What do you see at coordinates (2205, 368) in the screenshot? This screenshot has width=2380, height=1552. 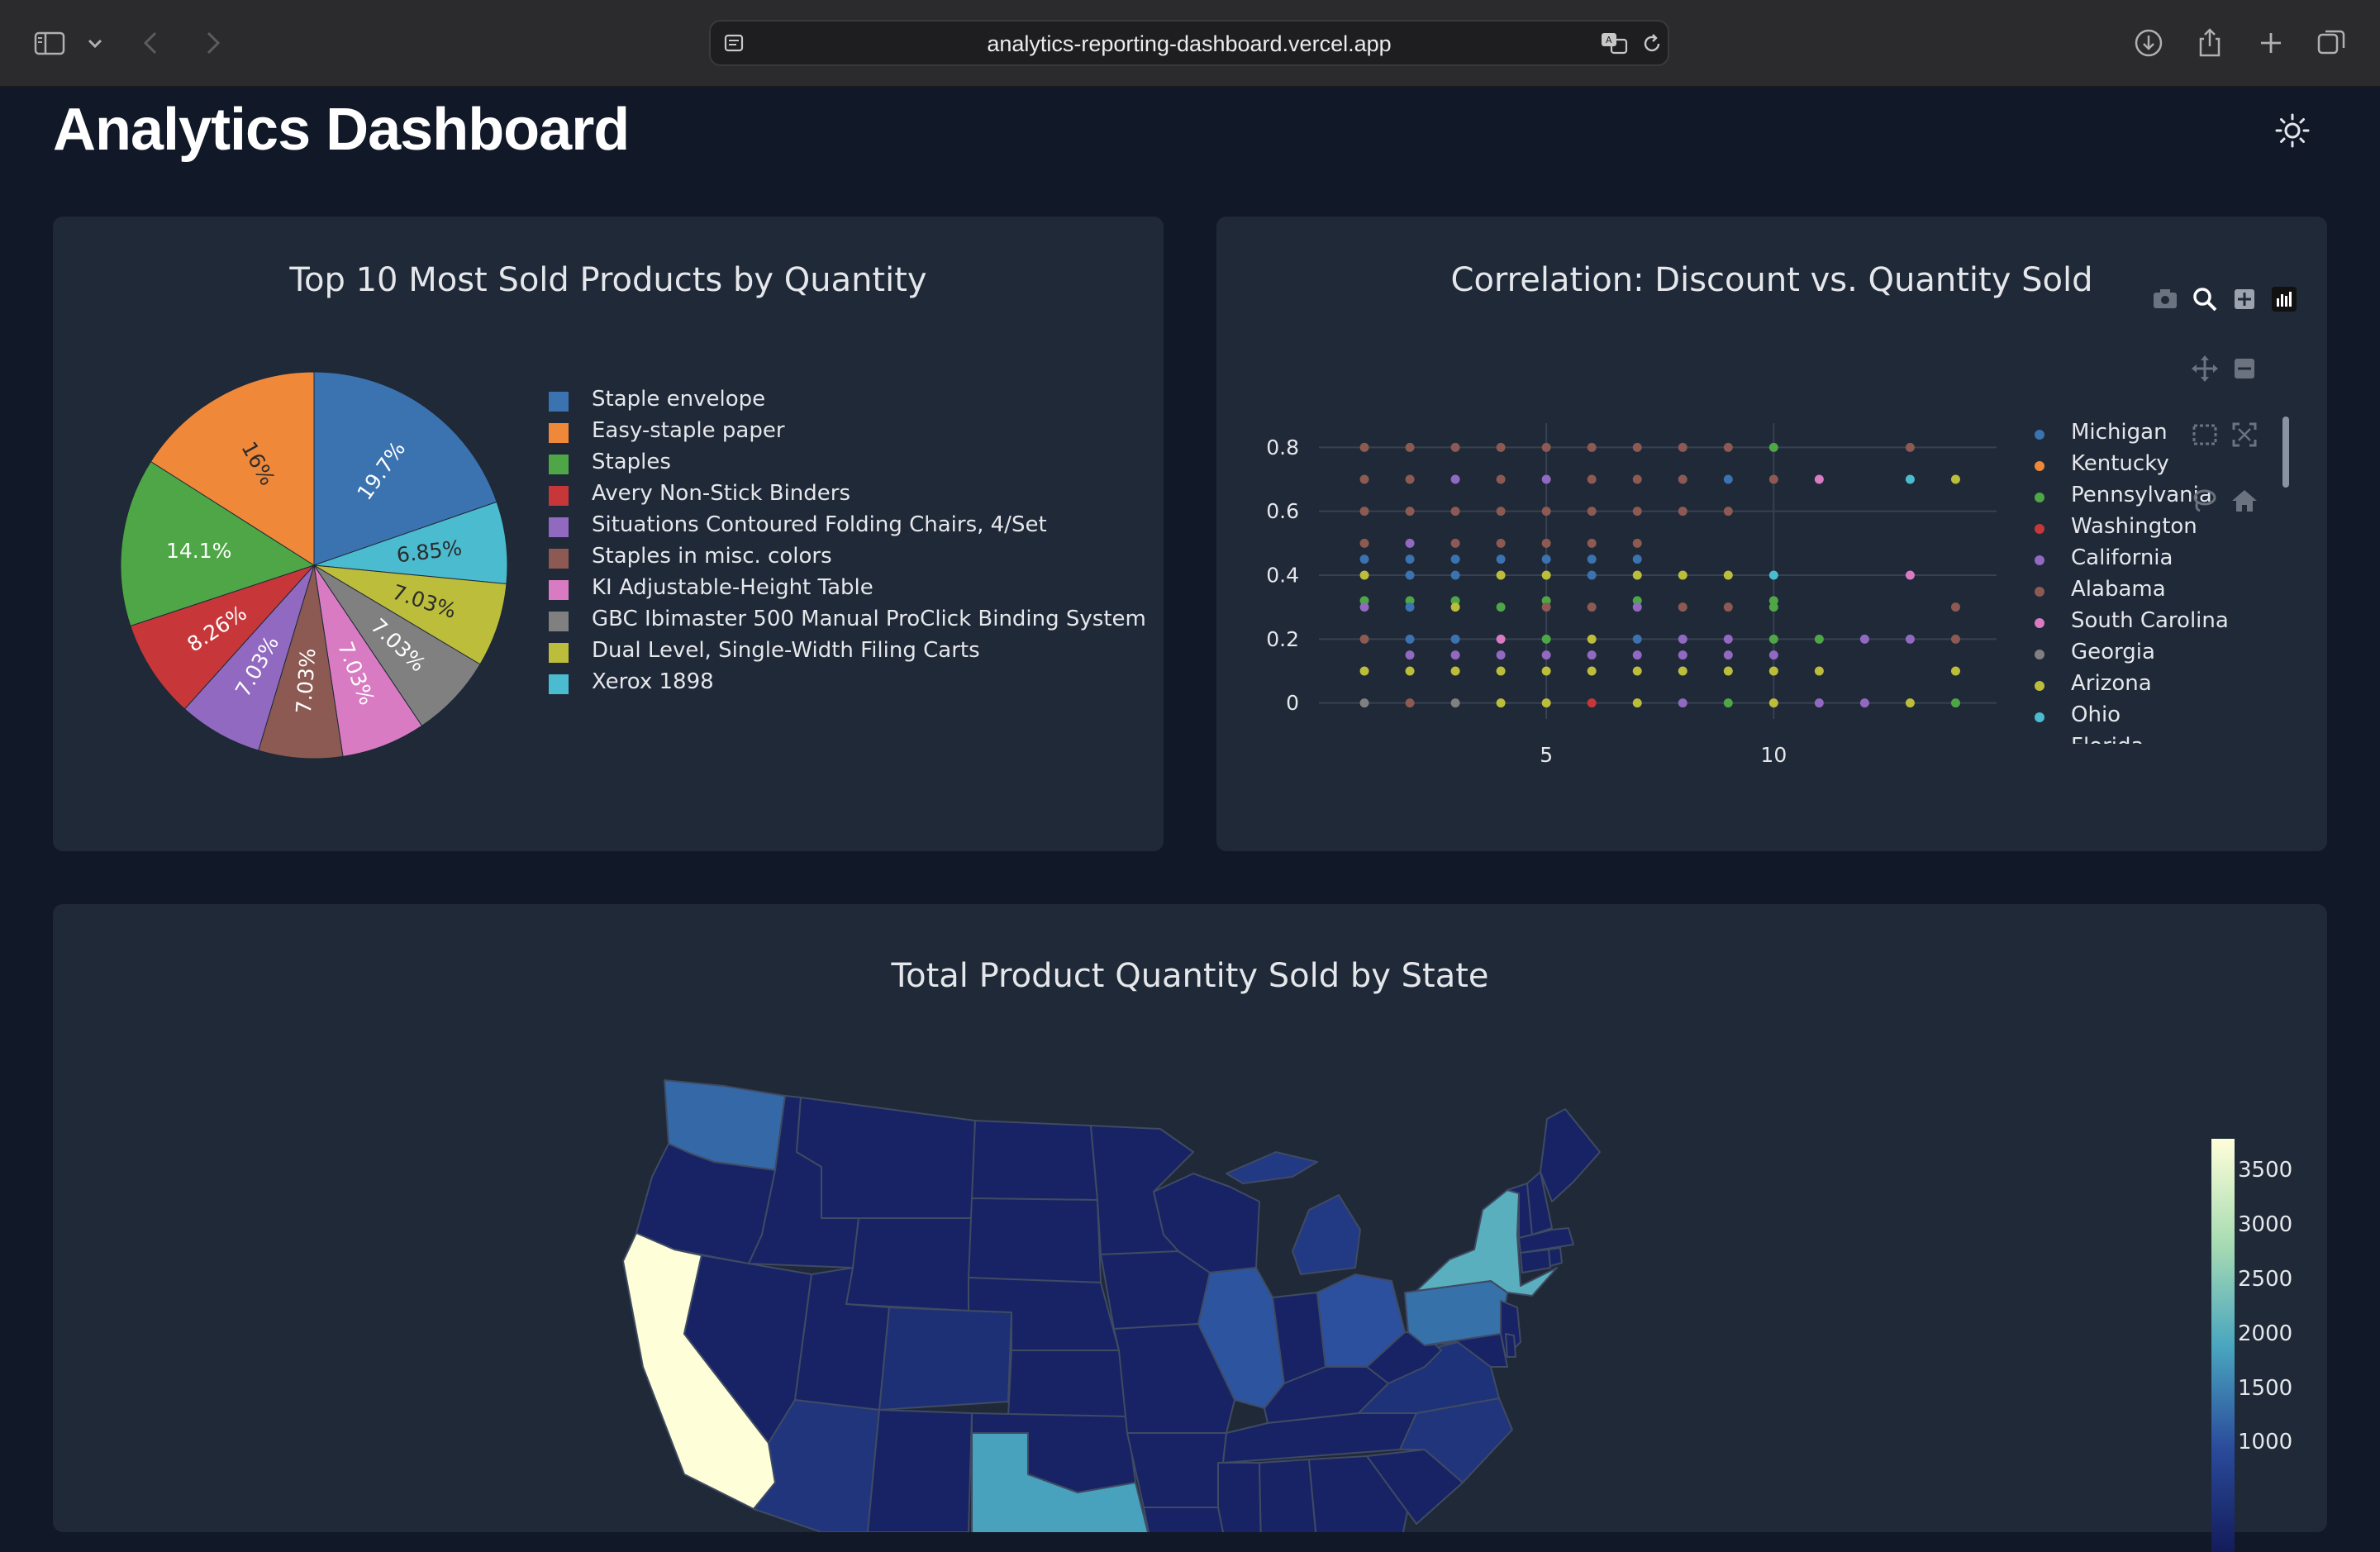 I see `pan-icon` at bounding box center [2205, 368].